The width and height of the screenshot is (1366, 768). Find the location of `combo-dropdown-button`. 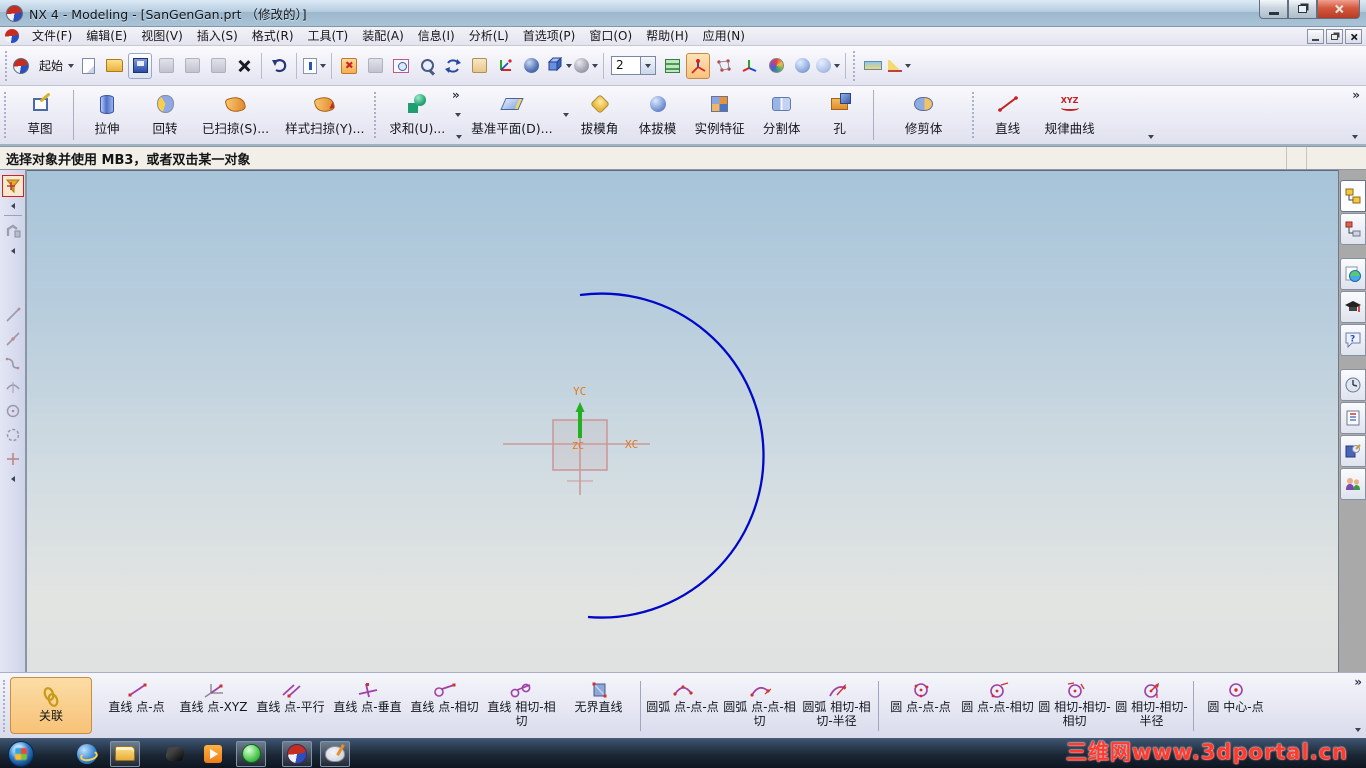

combo-dropdown-button is located at coordinates (649, 65).